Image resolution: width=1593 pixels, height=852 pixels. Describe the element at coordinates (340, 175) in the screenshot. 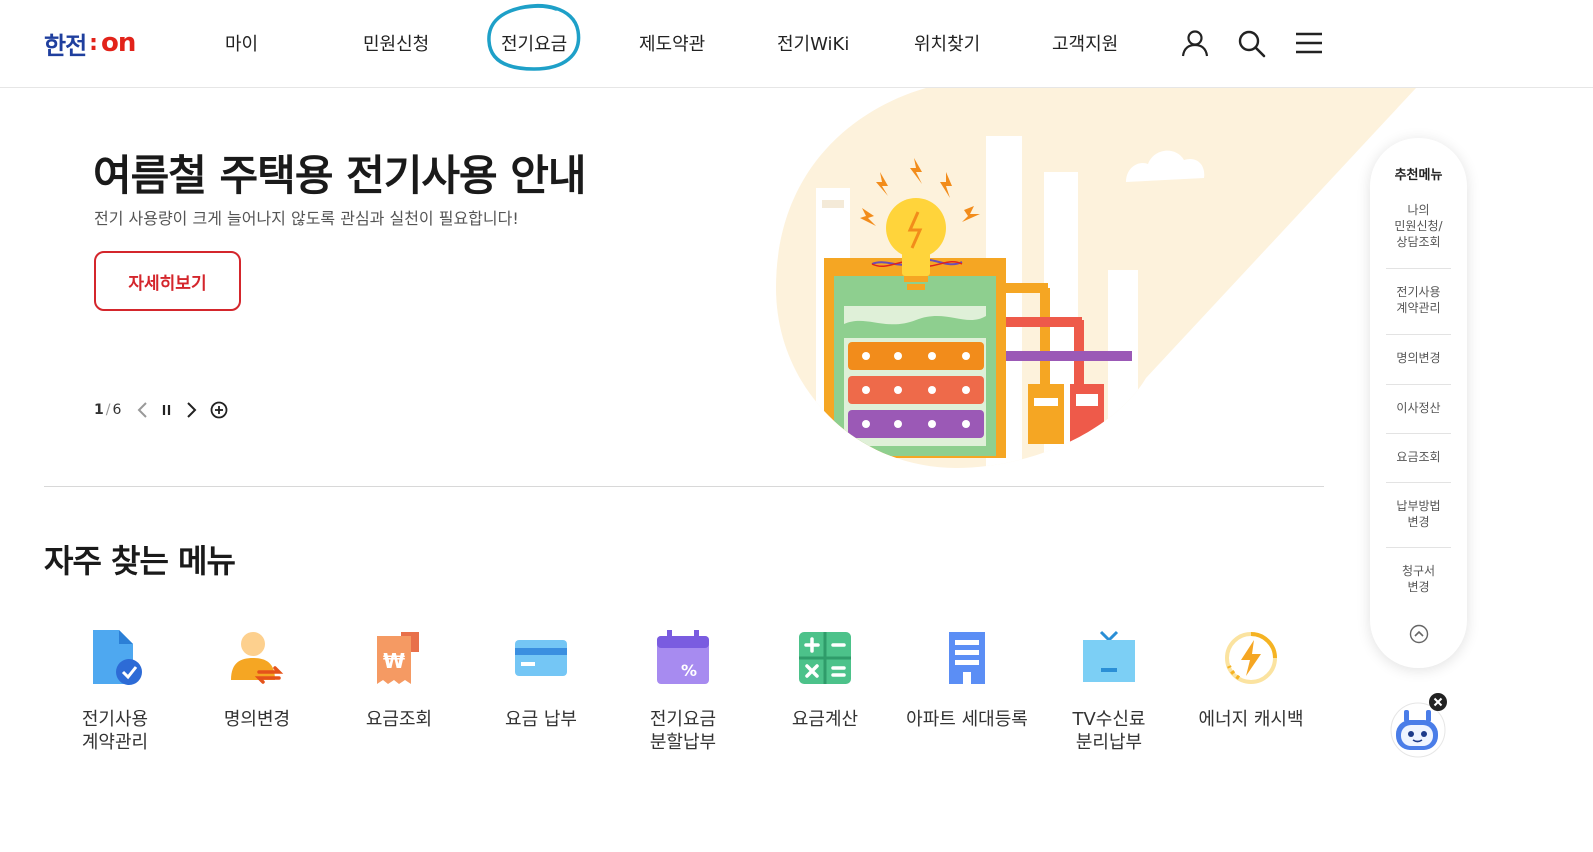

I see `hero-title: 여름철 주택용 전기사용 안내` at that location.